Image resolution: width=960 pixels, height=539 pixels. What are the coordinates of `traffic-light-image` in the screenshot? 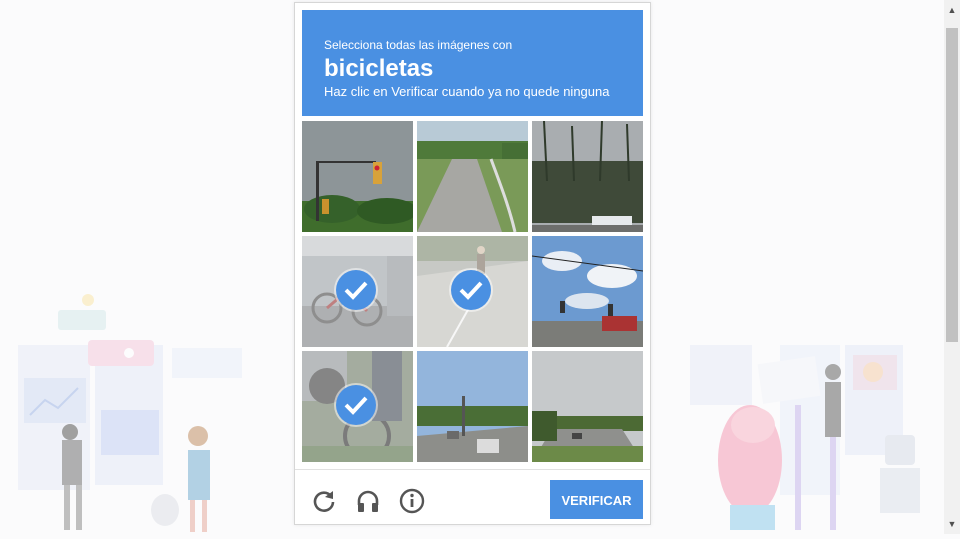 It's located at (357, 176).